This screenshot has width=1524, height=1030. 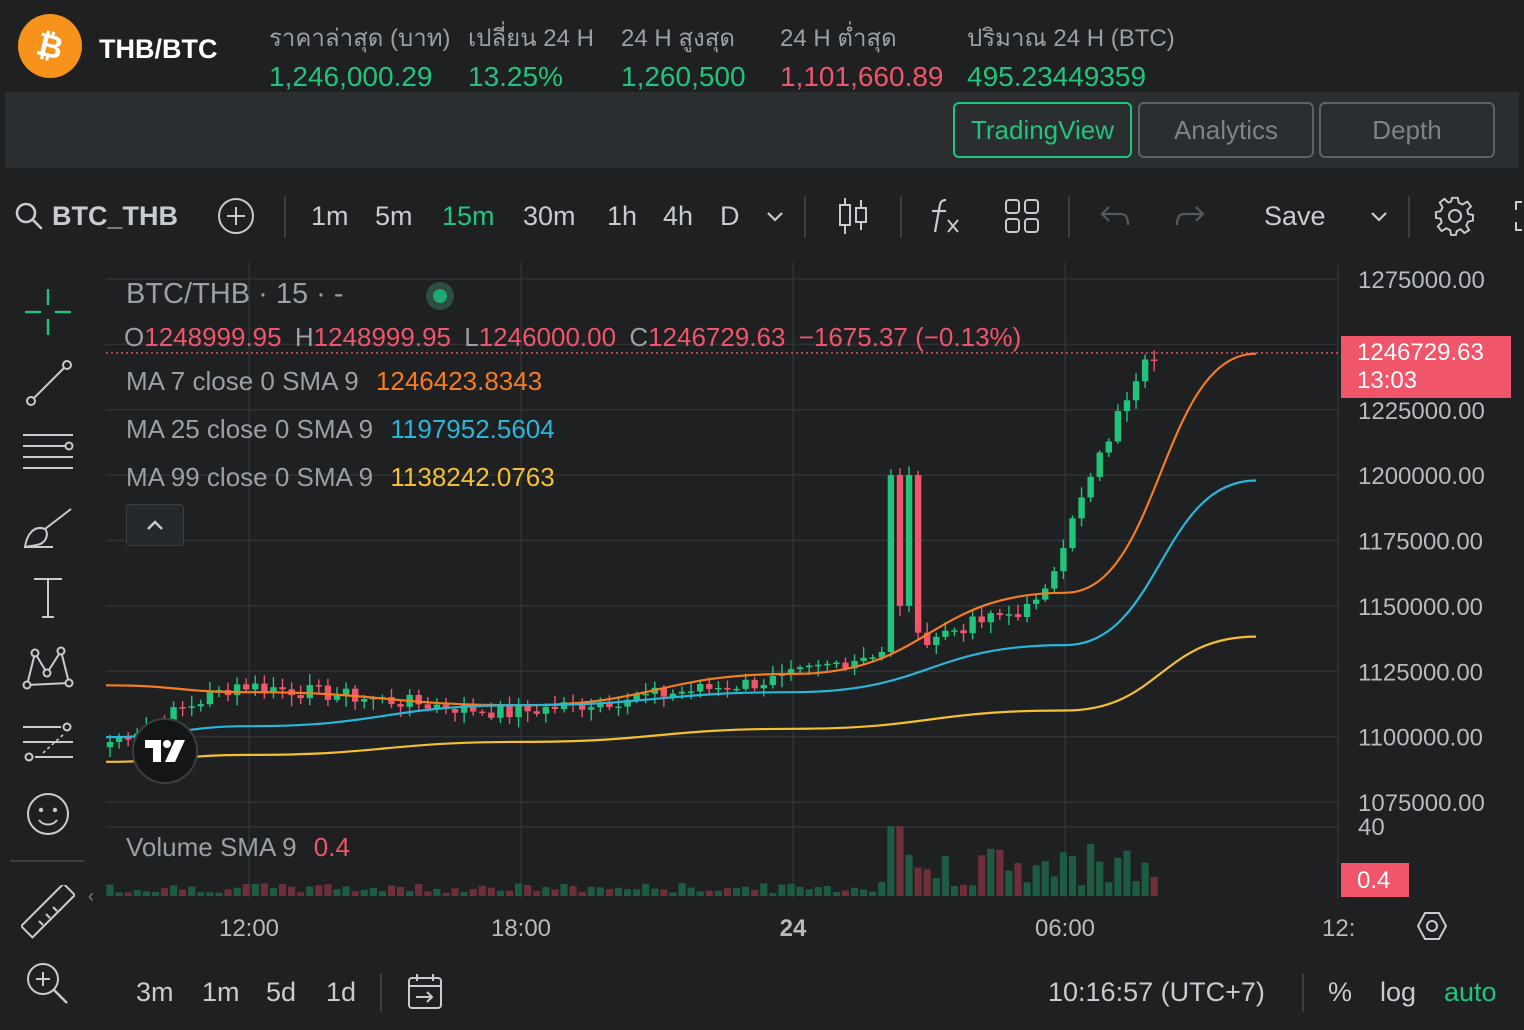 What do you see at coordinates (1071, 55) in the screenshot?
I see `stat-volume-24h: ปริมาณ 24 H (BTC) 495.23449359` at bounding box center [1071, 55].